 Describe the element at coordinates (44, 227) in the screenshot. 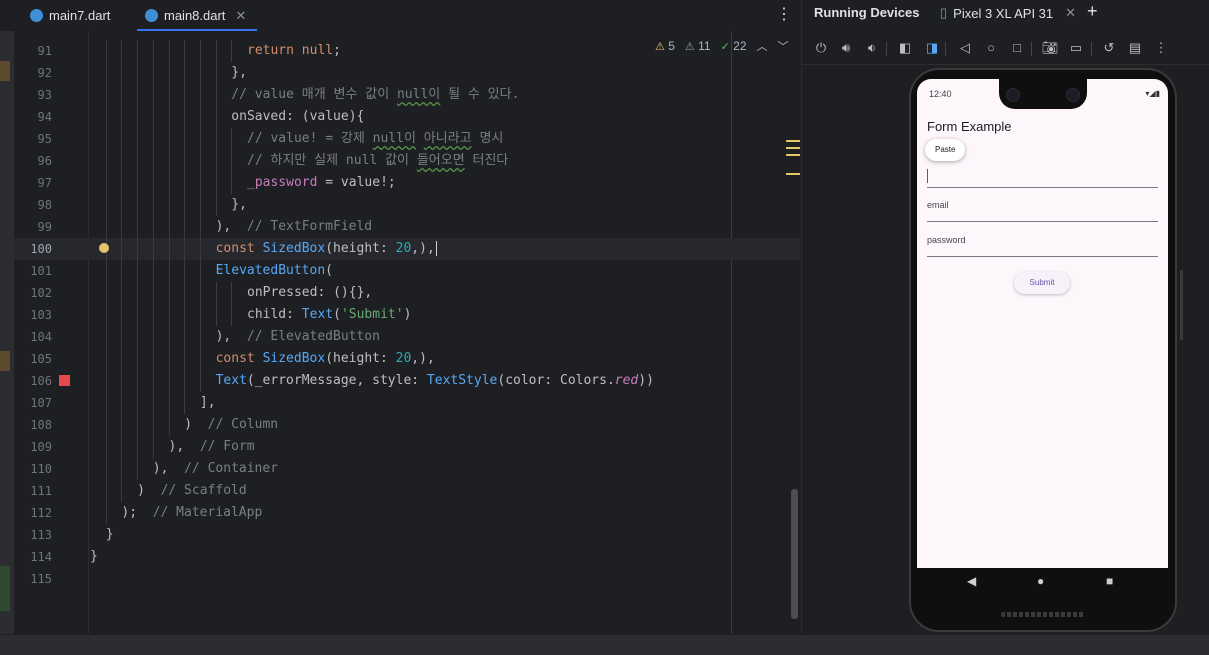

I see `line-number: 99` at that location.